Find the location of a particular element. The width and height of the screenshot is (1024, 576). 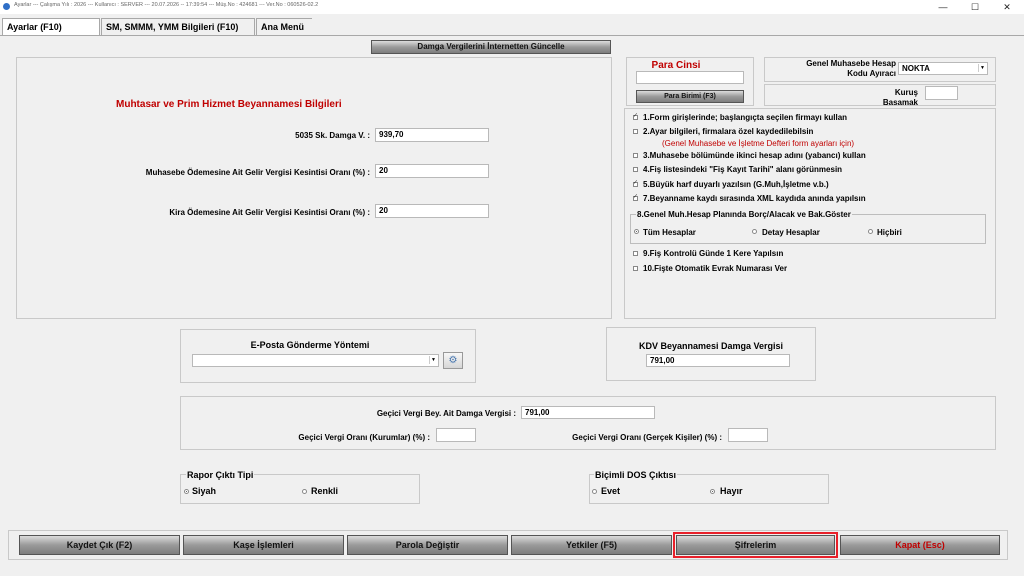

option-9-checkbox is located at coordinates (635, 253).